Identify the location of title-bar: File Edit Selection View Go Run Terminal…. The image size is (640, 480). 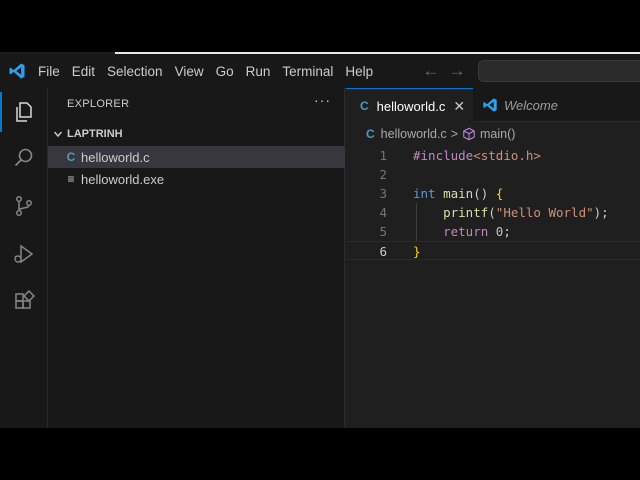
(320, 71).